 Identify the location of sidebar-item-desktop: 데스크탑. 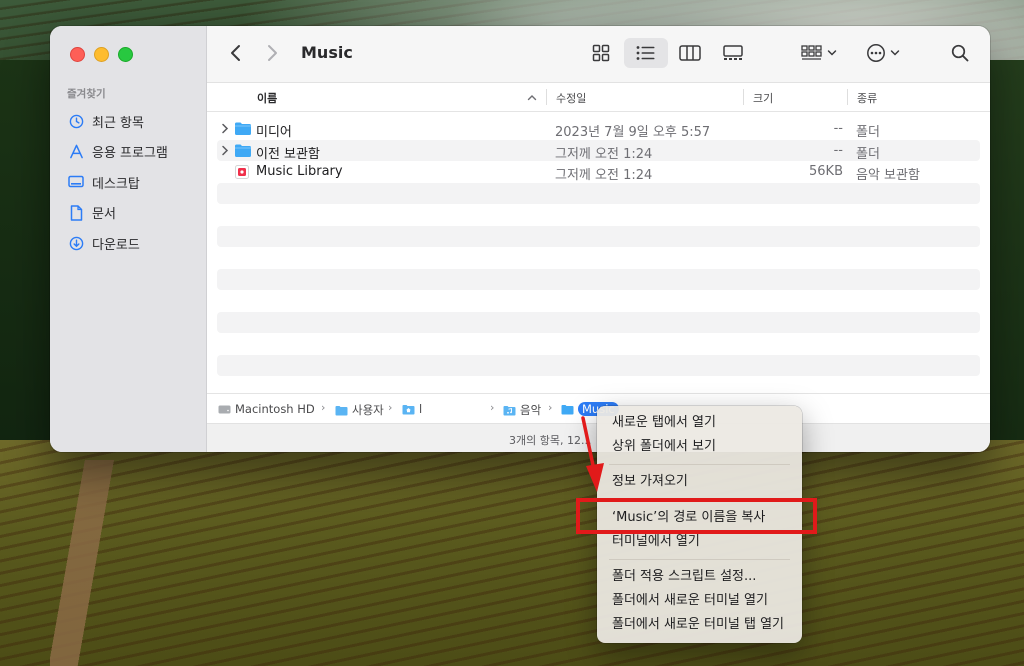
(130, 182).